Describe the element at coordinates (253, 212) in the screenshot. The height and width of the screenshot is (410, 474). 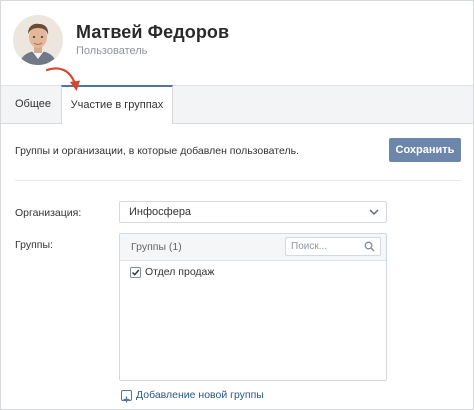
I see `organization-select: Инфосфера` at that location.